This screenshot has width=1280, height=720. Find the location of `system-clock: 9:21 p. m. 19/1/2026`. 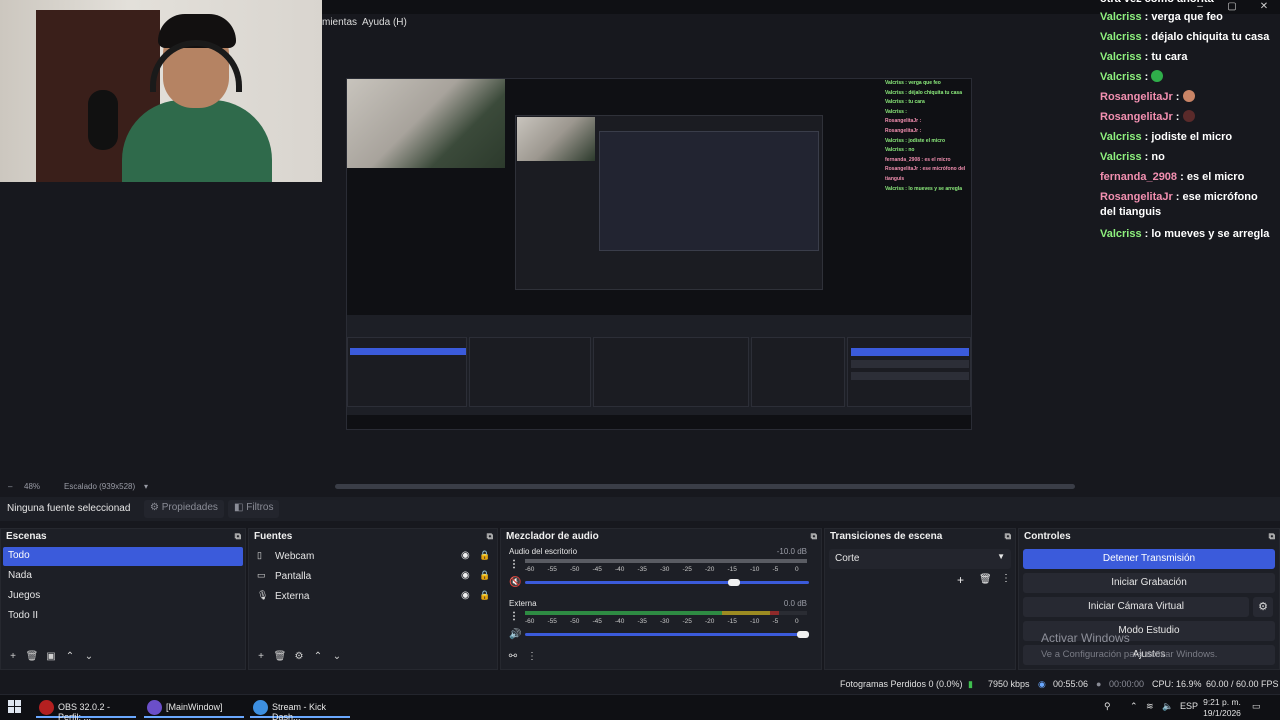

system-clock: 9:21 p. m. 19/1/2026 is located at coordinates (1222, 708).